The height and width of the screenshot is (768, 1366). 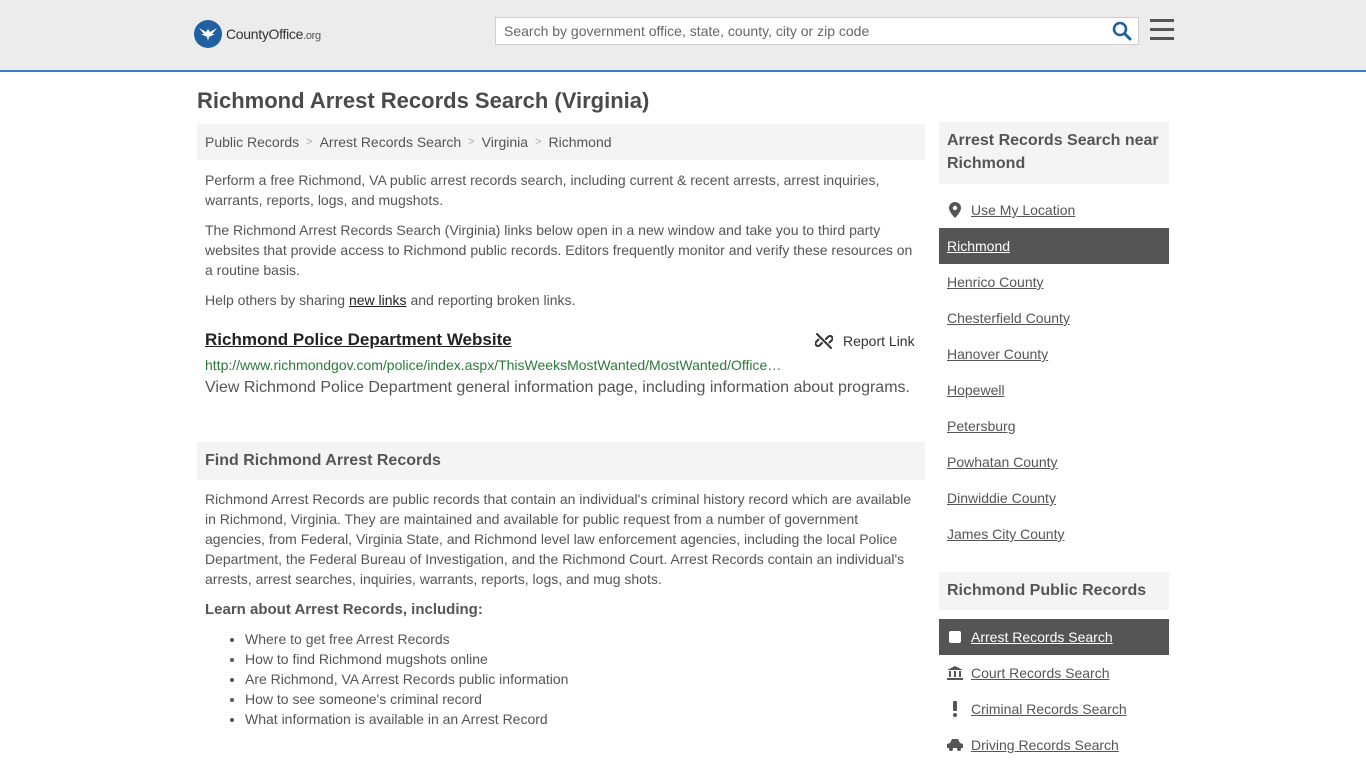 I want to click on report-link-button: Report Link, so click(x=865, y=341).